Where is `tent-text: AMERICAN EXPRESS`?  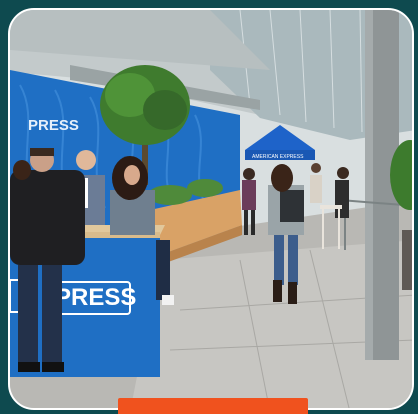
tent-text: AMERICAN EXPRESS is located at coordinates (278, 157).